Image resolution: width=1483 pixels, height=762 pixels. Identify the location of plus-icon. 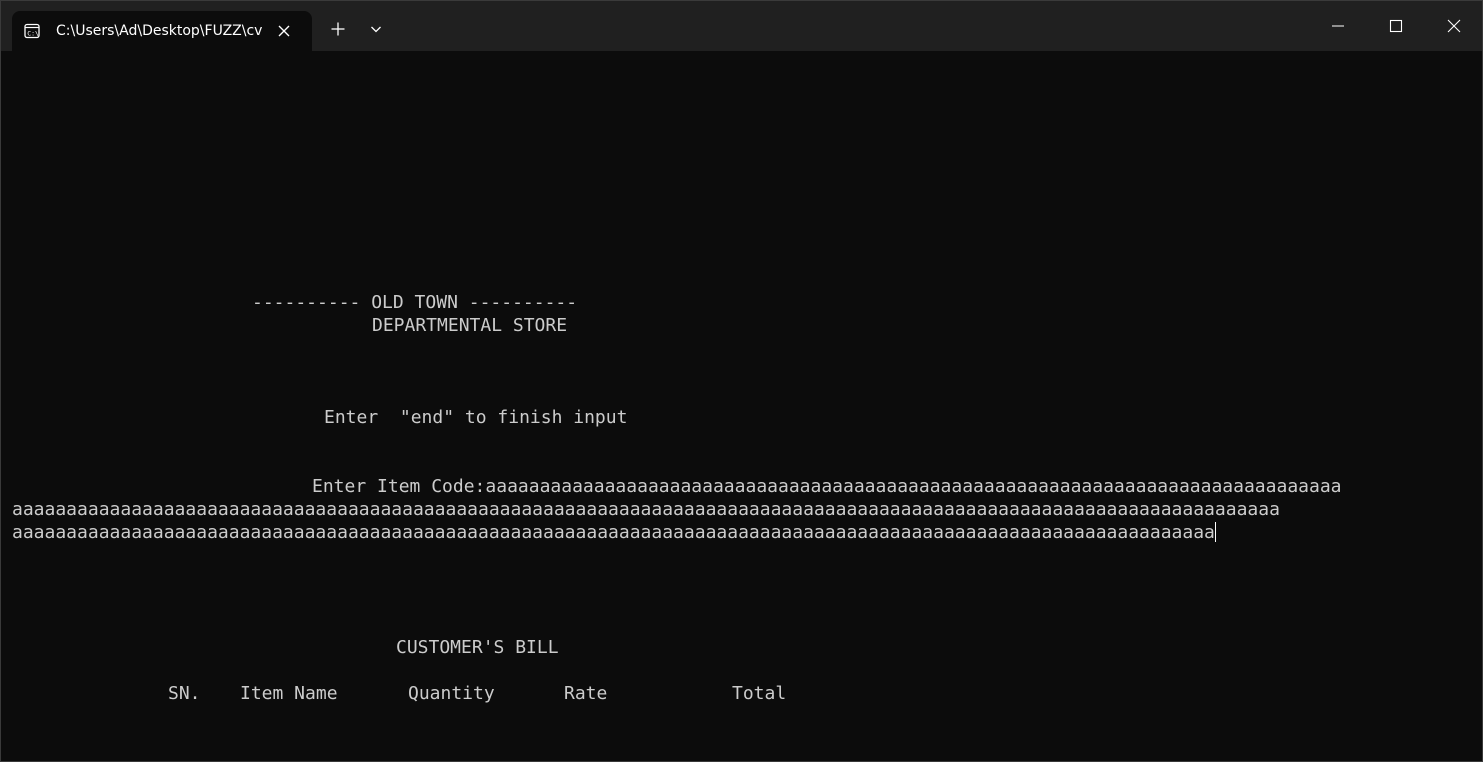
(338, 29).